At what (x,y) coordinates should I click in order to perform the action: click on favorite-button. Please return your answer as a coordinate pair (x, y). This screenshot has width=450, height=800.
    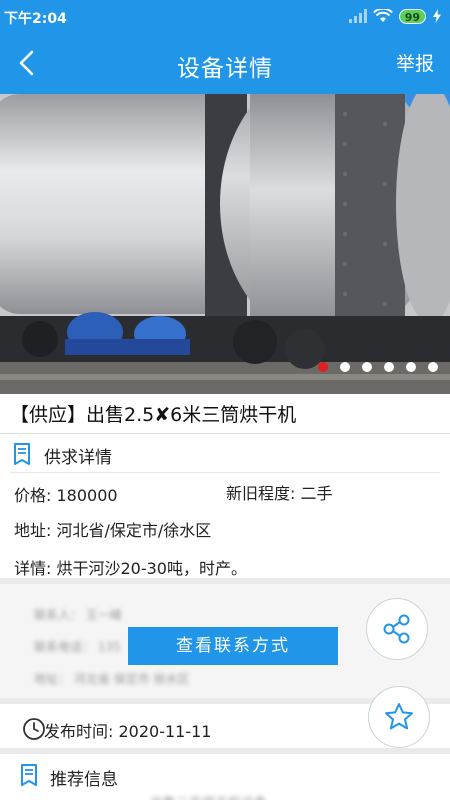
    Looking at the image, I should click on (399, 717).